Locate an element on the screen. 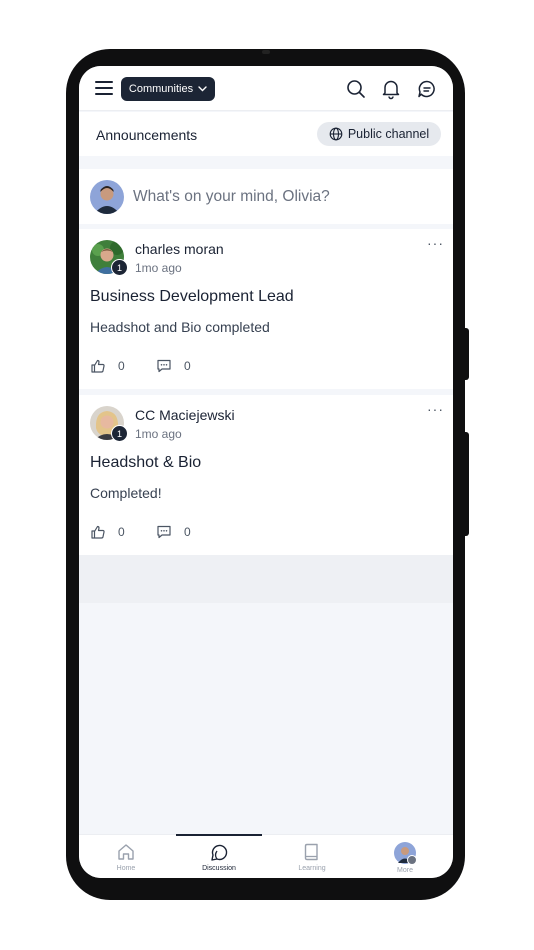  public-channel-chip: Public channel is located at coordinates (379, 134).